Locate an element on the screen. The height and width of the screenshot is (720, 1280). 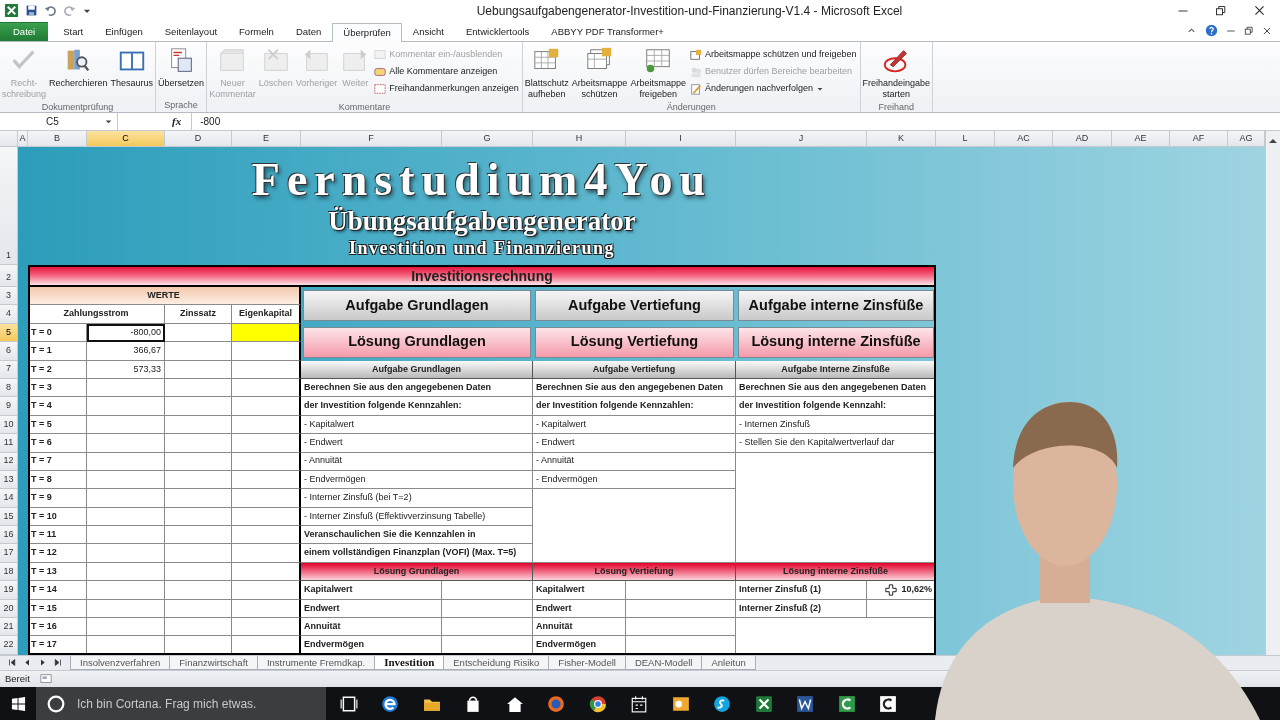
sheet-tab: DEAN-Modell is located at coordinates (663, 663).